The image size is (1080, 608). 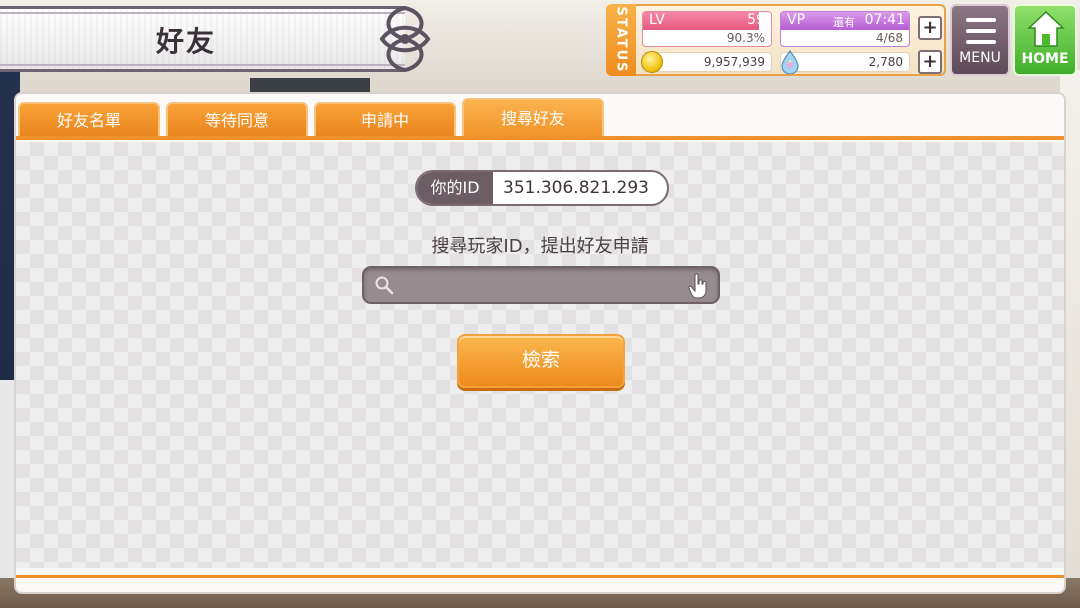 I want to click on tab-search-friends: 搜尋好友, so click(x=533, y=119).